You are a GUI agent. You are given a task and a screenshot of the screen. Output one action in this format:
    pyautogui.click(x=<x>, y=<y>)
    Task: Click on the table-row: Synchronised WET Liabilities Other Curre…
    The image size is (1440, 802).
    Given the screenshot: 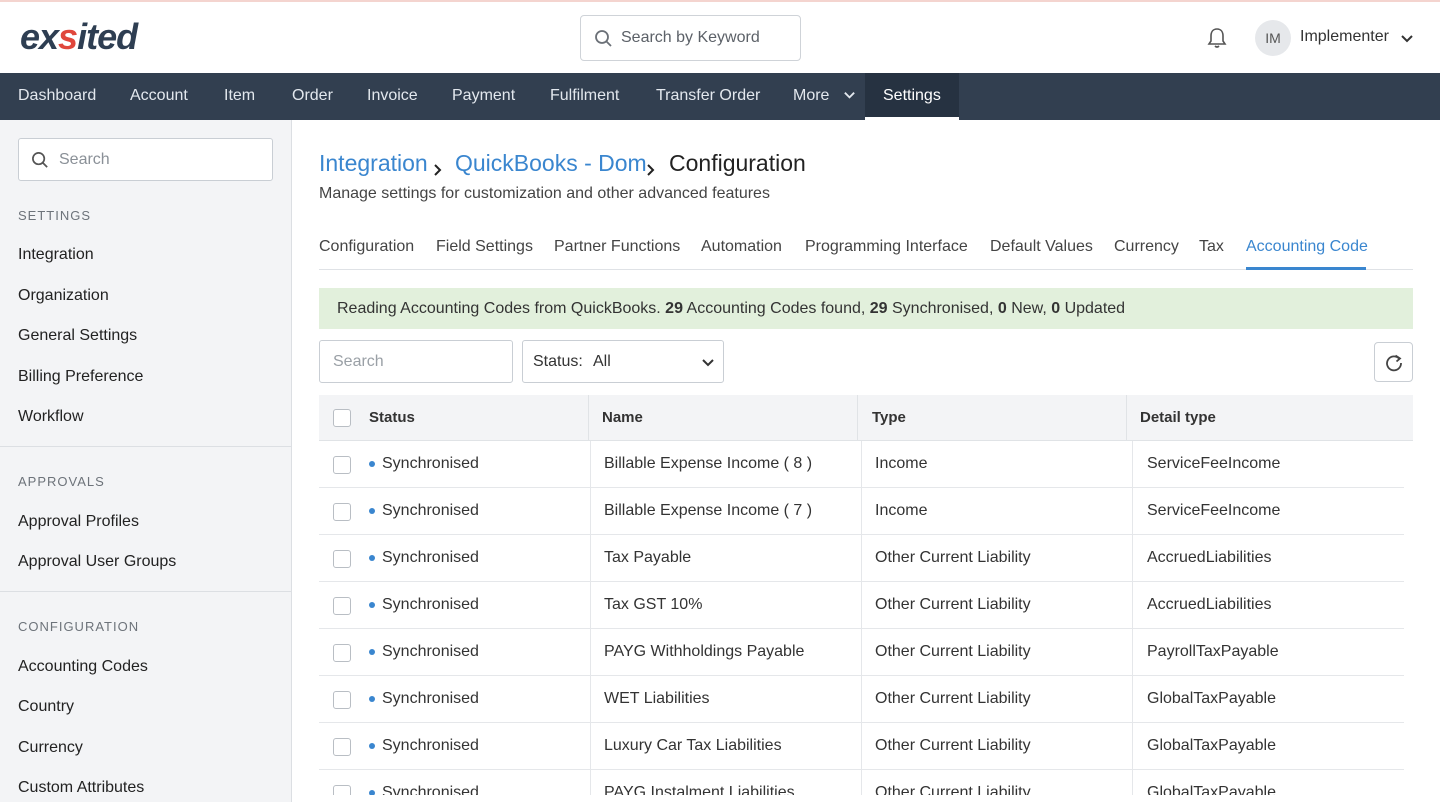 What is the action you would take?
    pyautogui.click(x=861, y=699)
    